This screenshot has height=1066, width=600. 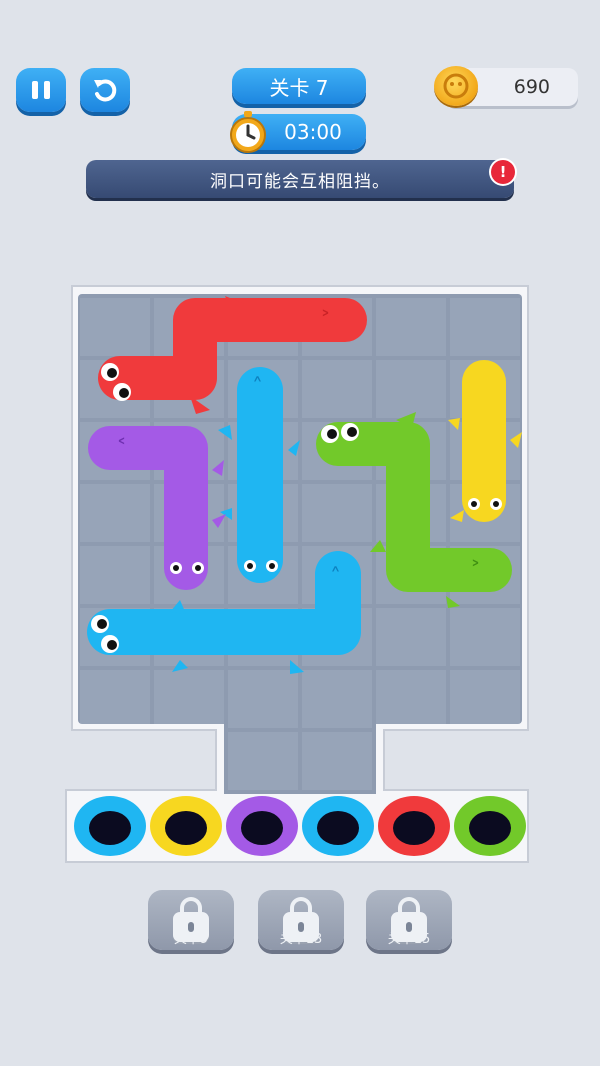 I want to click on hole-green, so click(x=490, y=826).